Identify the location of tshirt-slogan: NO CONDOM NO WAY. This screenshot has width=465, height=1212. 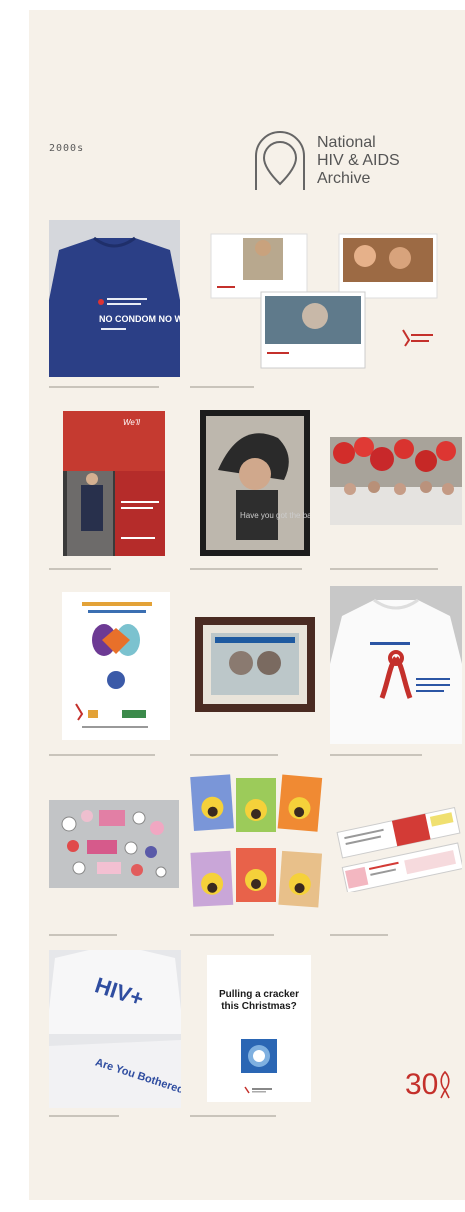
(139, 319).